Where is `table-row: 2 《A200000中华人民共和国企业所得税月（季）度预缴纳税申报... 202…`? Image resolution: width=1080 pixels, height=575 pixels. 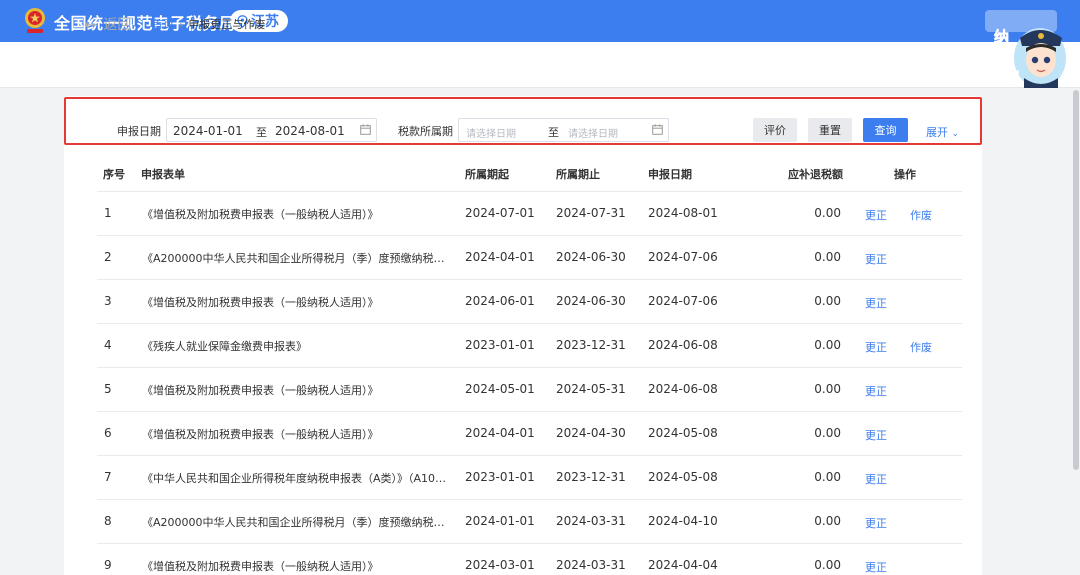
table-row: 2 《A200000中华人民共和国企业所得税月（季）度预缴纳税申报... 202… is located at coordinates (529, 257).